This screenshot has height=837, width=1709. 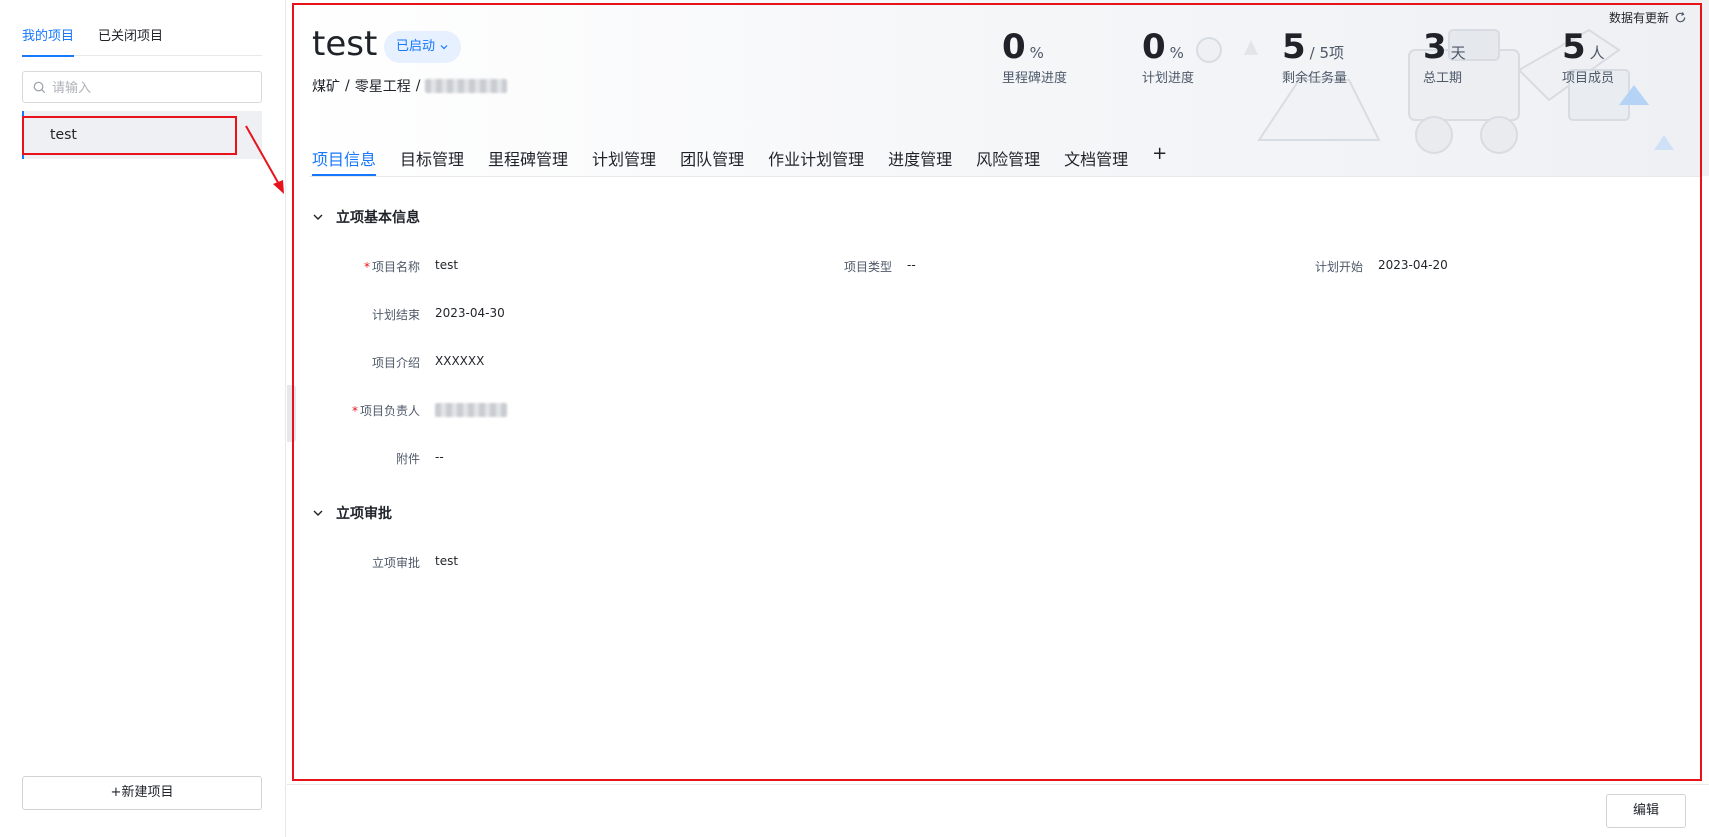 What do you see at coordinates (142, 793) in the screenshot?
I see `new-project-button: +新建项目` at bounding box center [142, 793].